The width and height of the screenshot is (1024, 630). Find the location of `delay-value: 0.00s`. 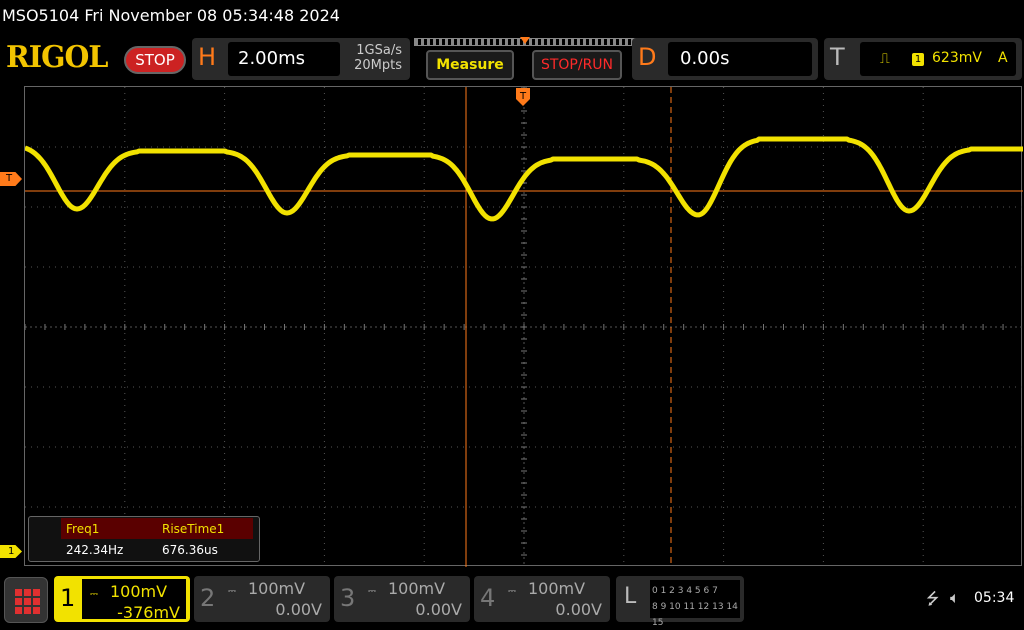

delay-value: 0.00s is located at coordinates (740, 59).